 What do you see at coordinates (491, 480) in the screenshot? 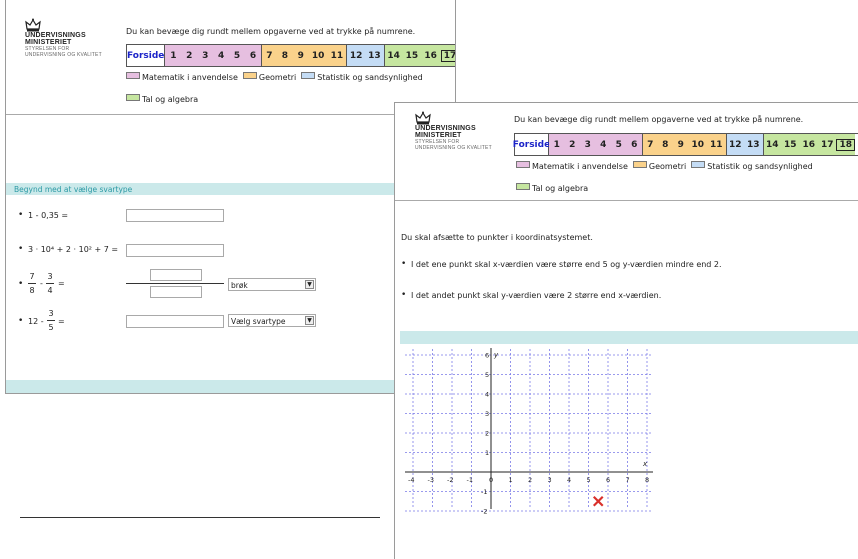
I see `x-tick-label: 0` at bounding box center [491, 480].